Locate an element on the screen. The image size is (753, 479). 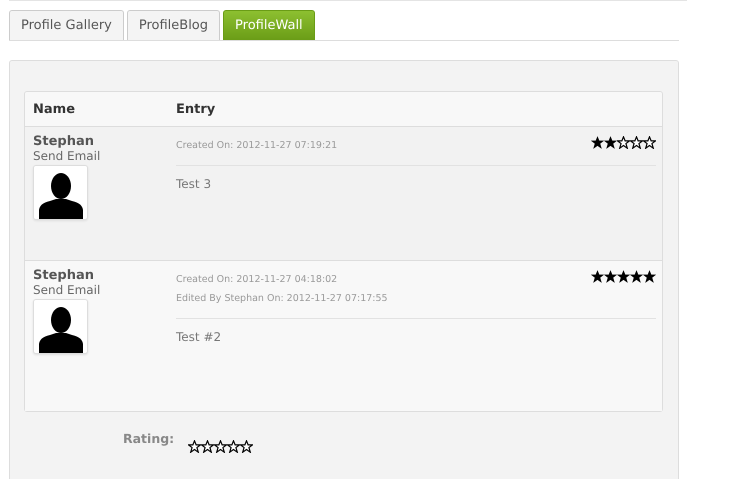
column-header: Entry is located at coordinates (195, 109).